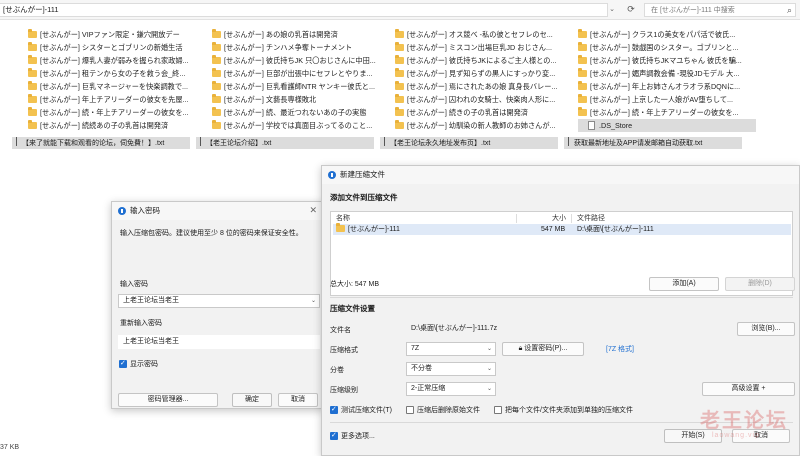  What do you see at coordinates (144, 364) in the screenshot?
I see `show-password-label: 显示密码` at bounding box center [144, 364].